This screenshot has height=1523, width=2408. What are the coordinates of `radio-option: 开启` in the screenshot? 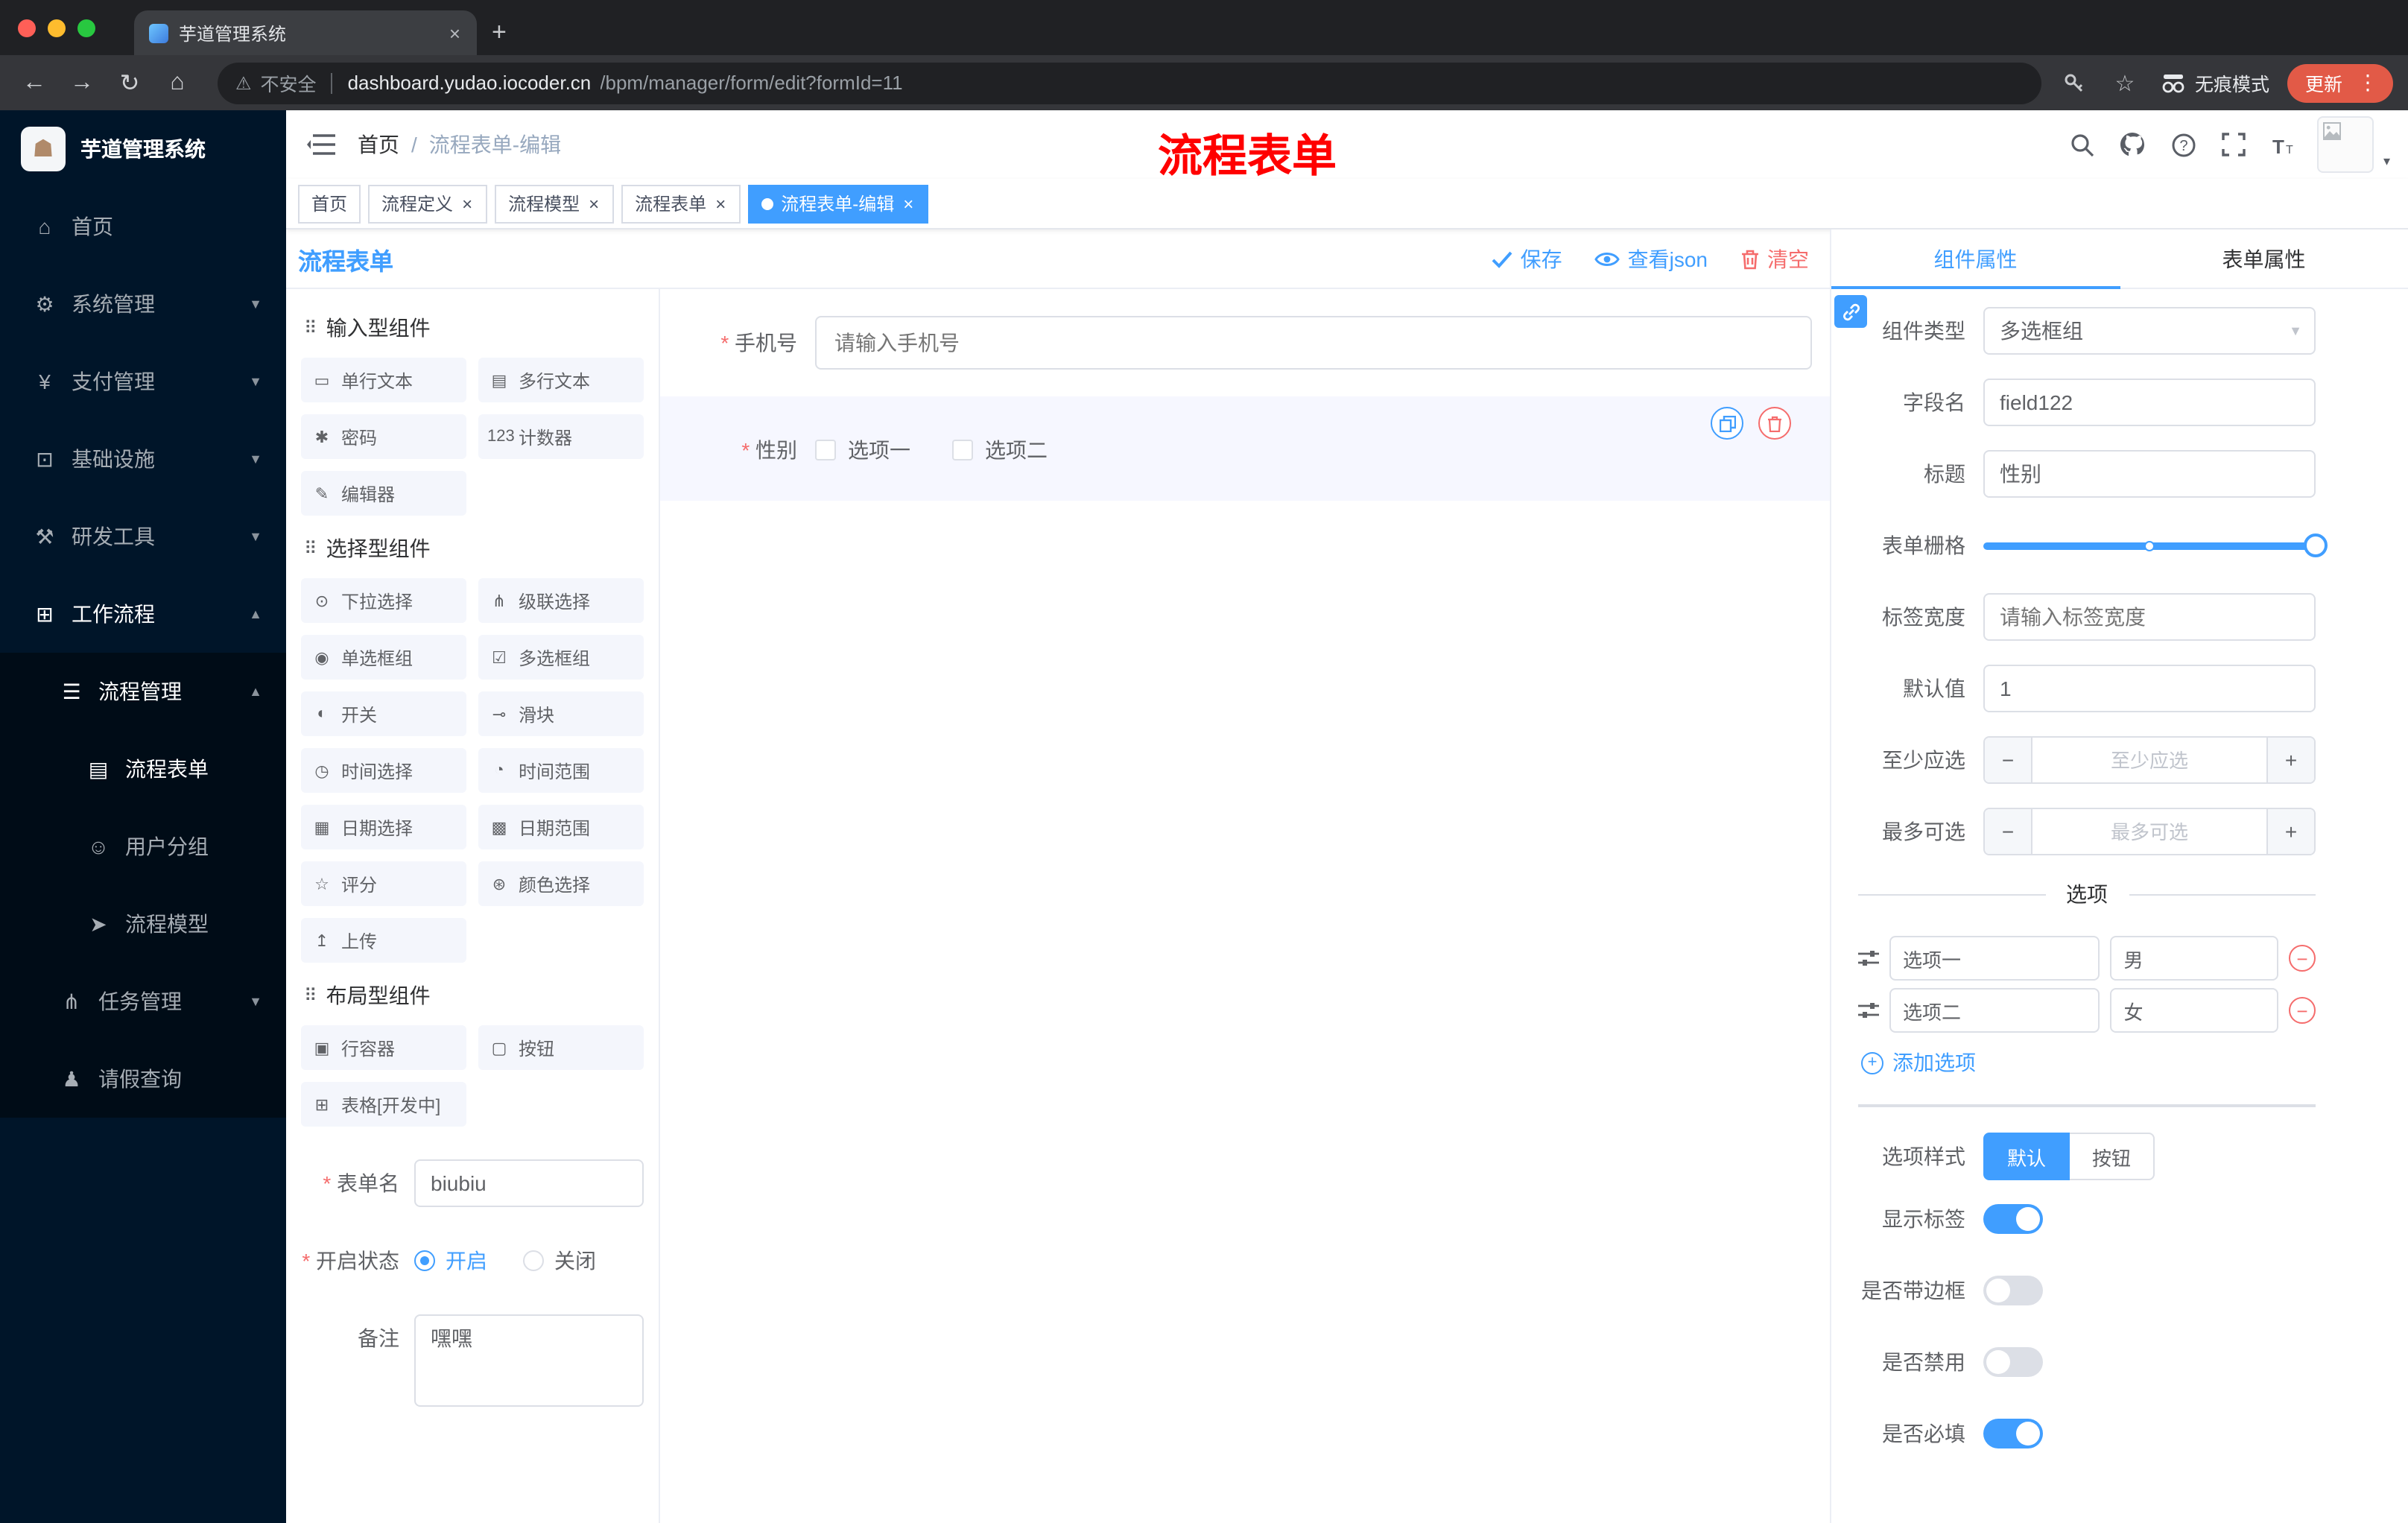 It's located at (450, 1261).